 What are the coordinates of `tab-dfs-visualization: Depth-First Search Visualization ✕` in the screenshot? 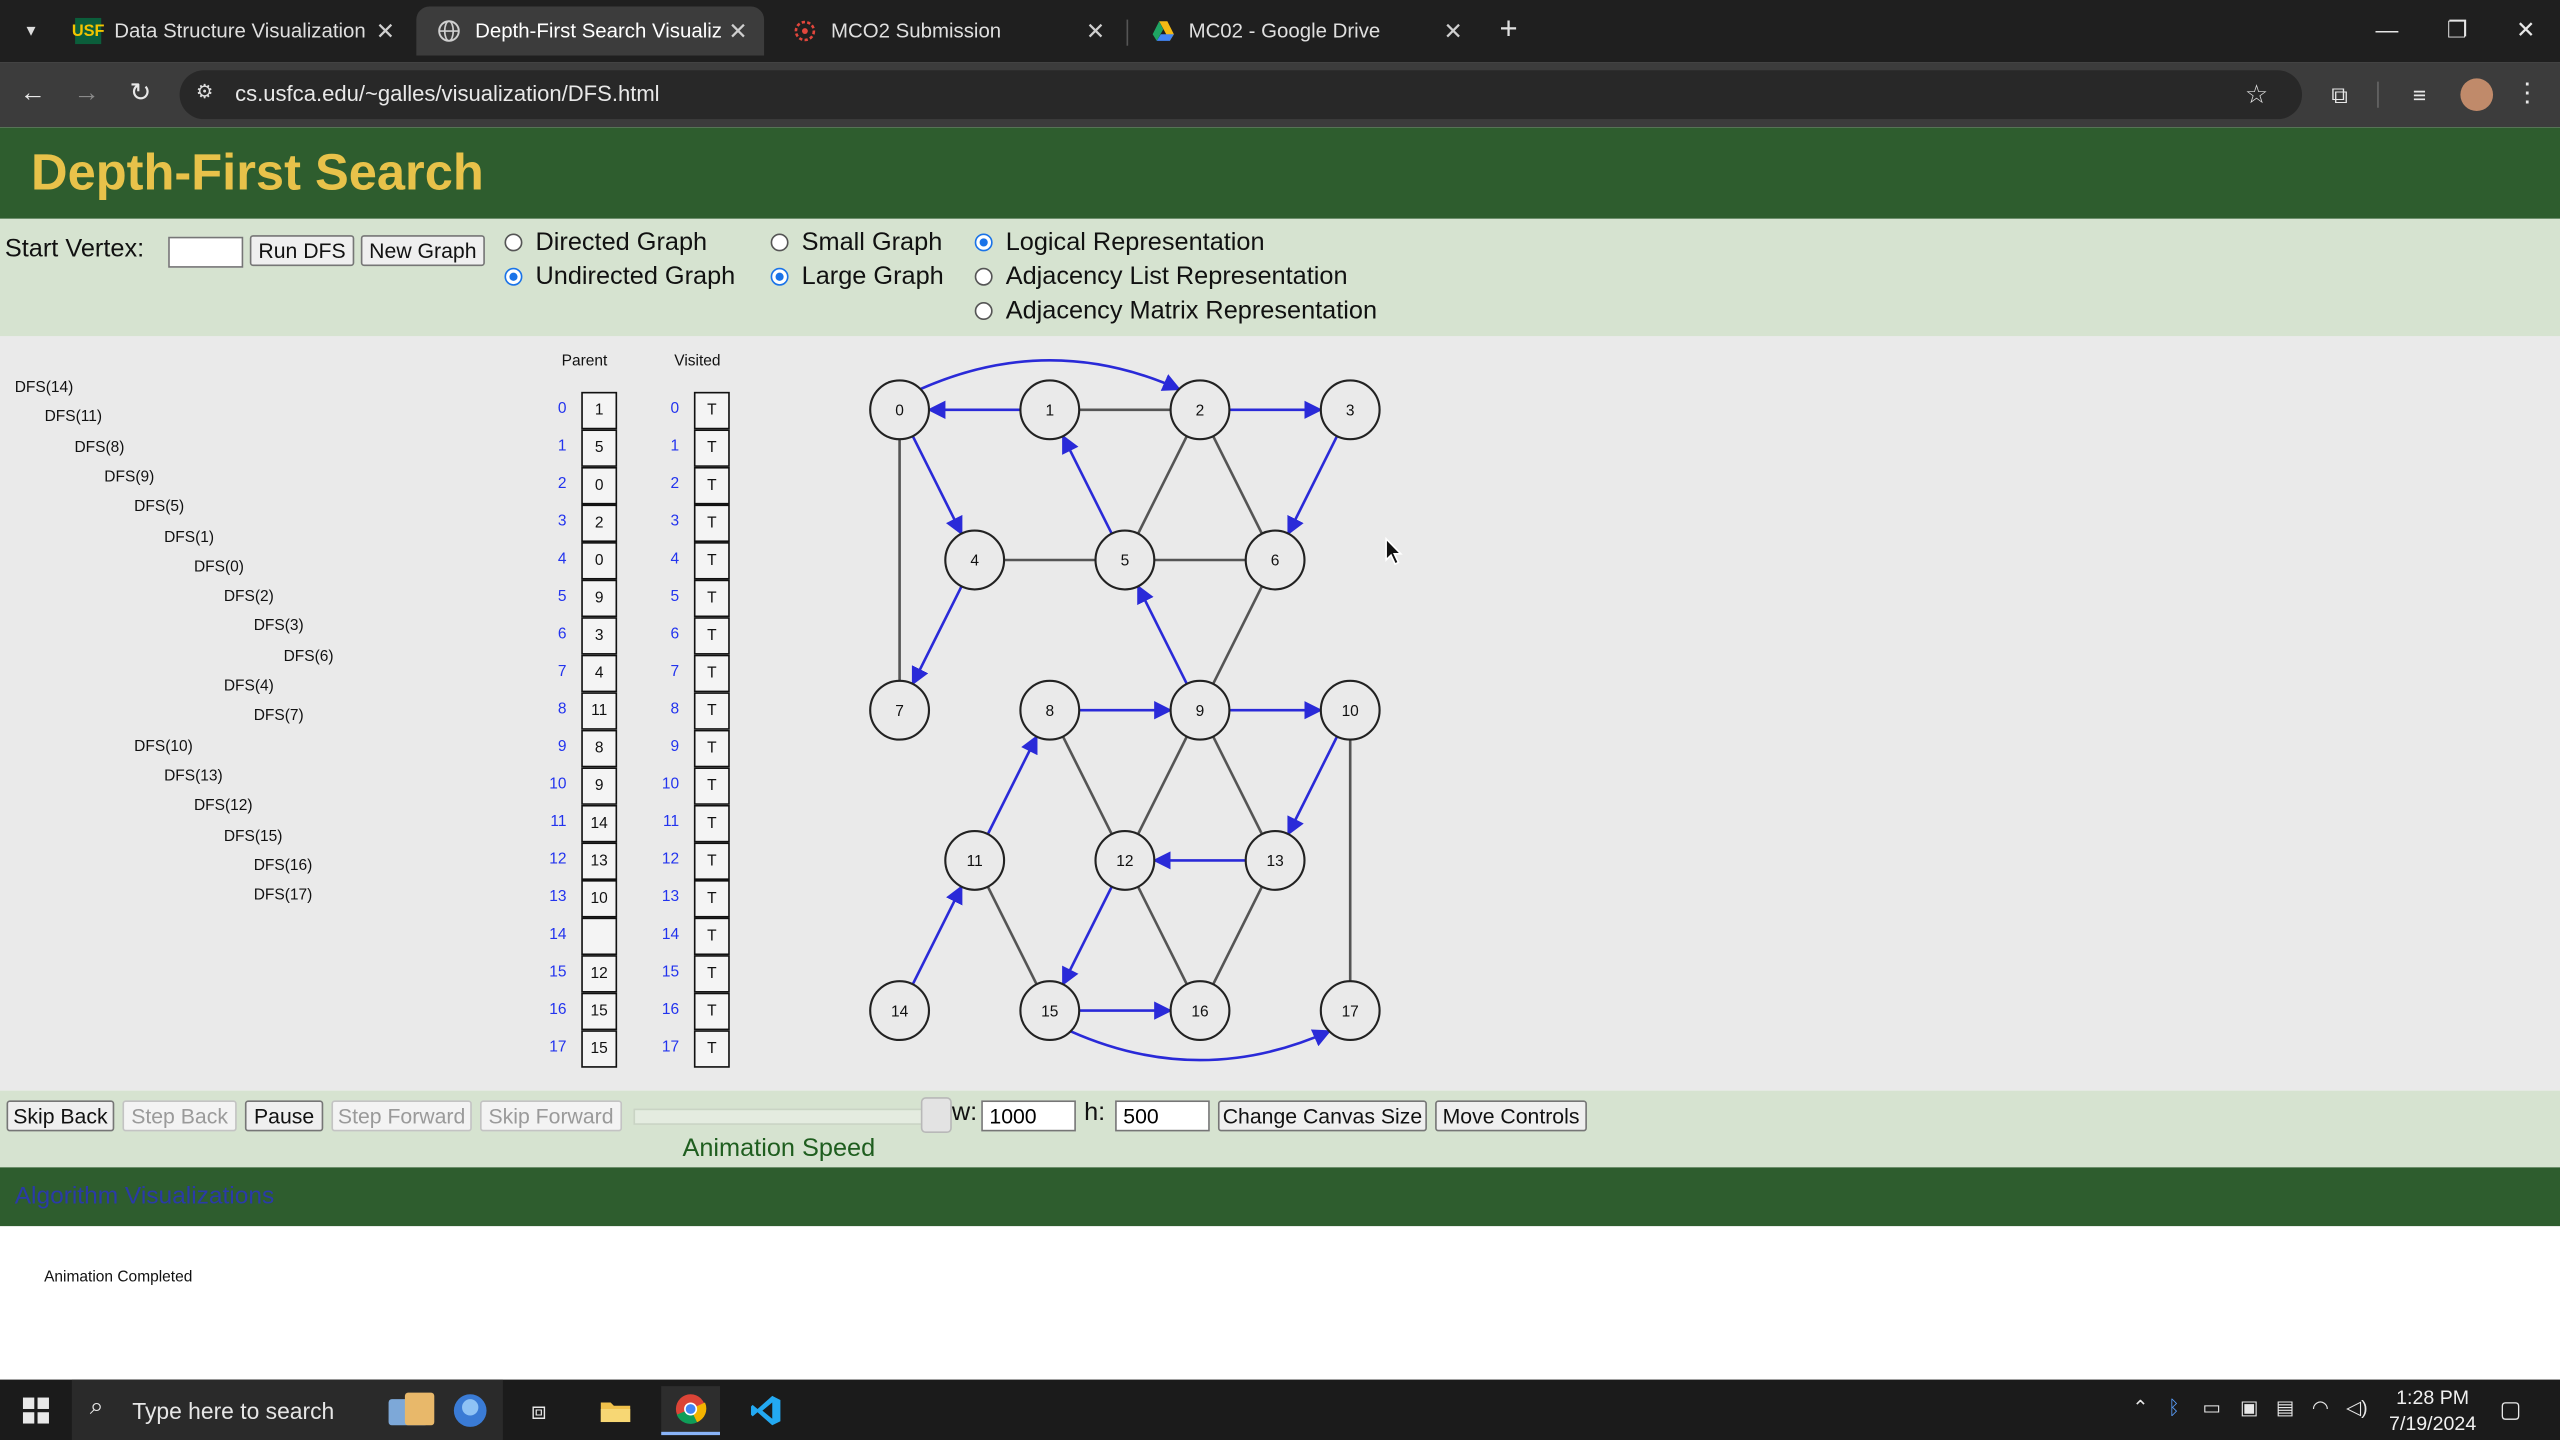 It's located at (590, 31).